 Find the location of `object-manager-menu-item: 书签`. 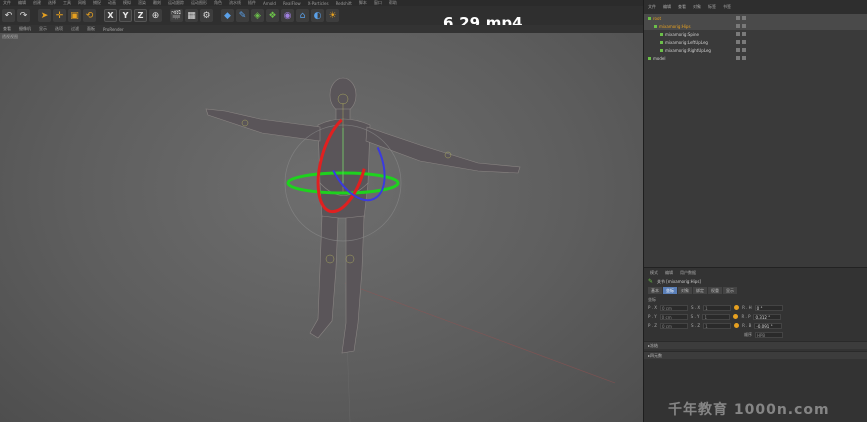

object-manager-menu-item: 书签 is located at coordinates (727, 7).